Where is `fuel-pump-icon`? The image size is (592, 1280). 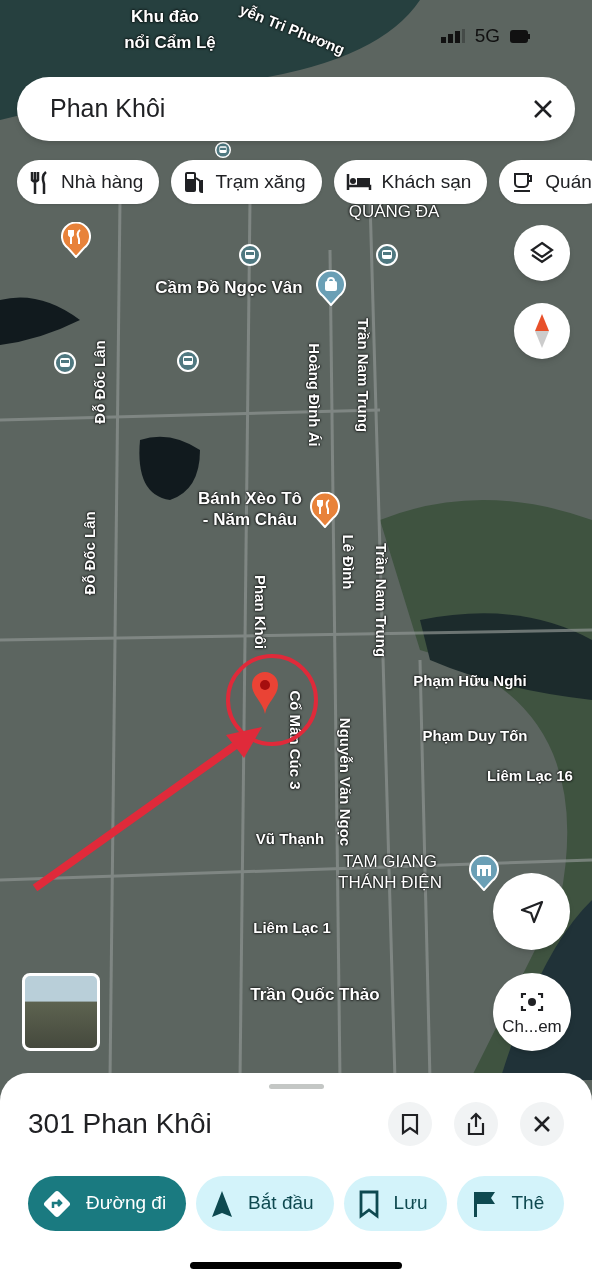
fuel-pump-icon is located at coordinates (194, 182).